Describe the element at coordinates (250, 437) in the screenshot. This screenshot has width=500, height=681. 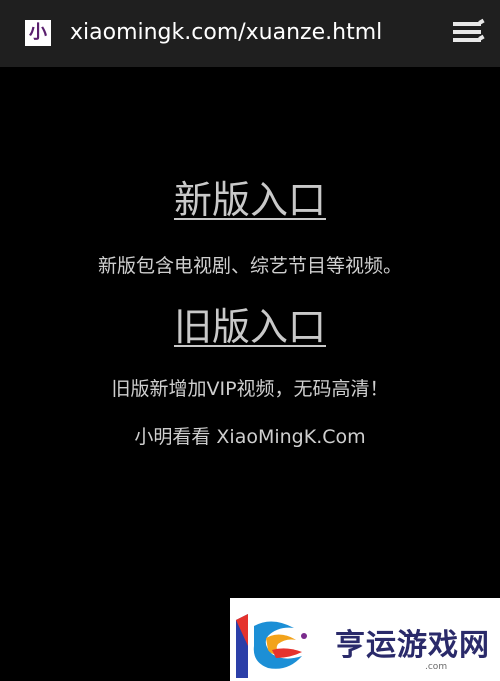
I see `site-name: 小明看看 XiaoMingK.Com` at that location.